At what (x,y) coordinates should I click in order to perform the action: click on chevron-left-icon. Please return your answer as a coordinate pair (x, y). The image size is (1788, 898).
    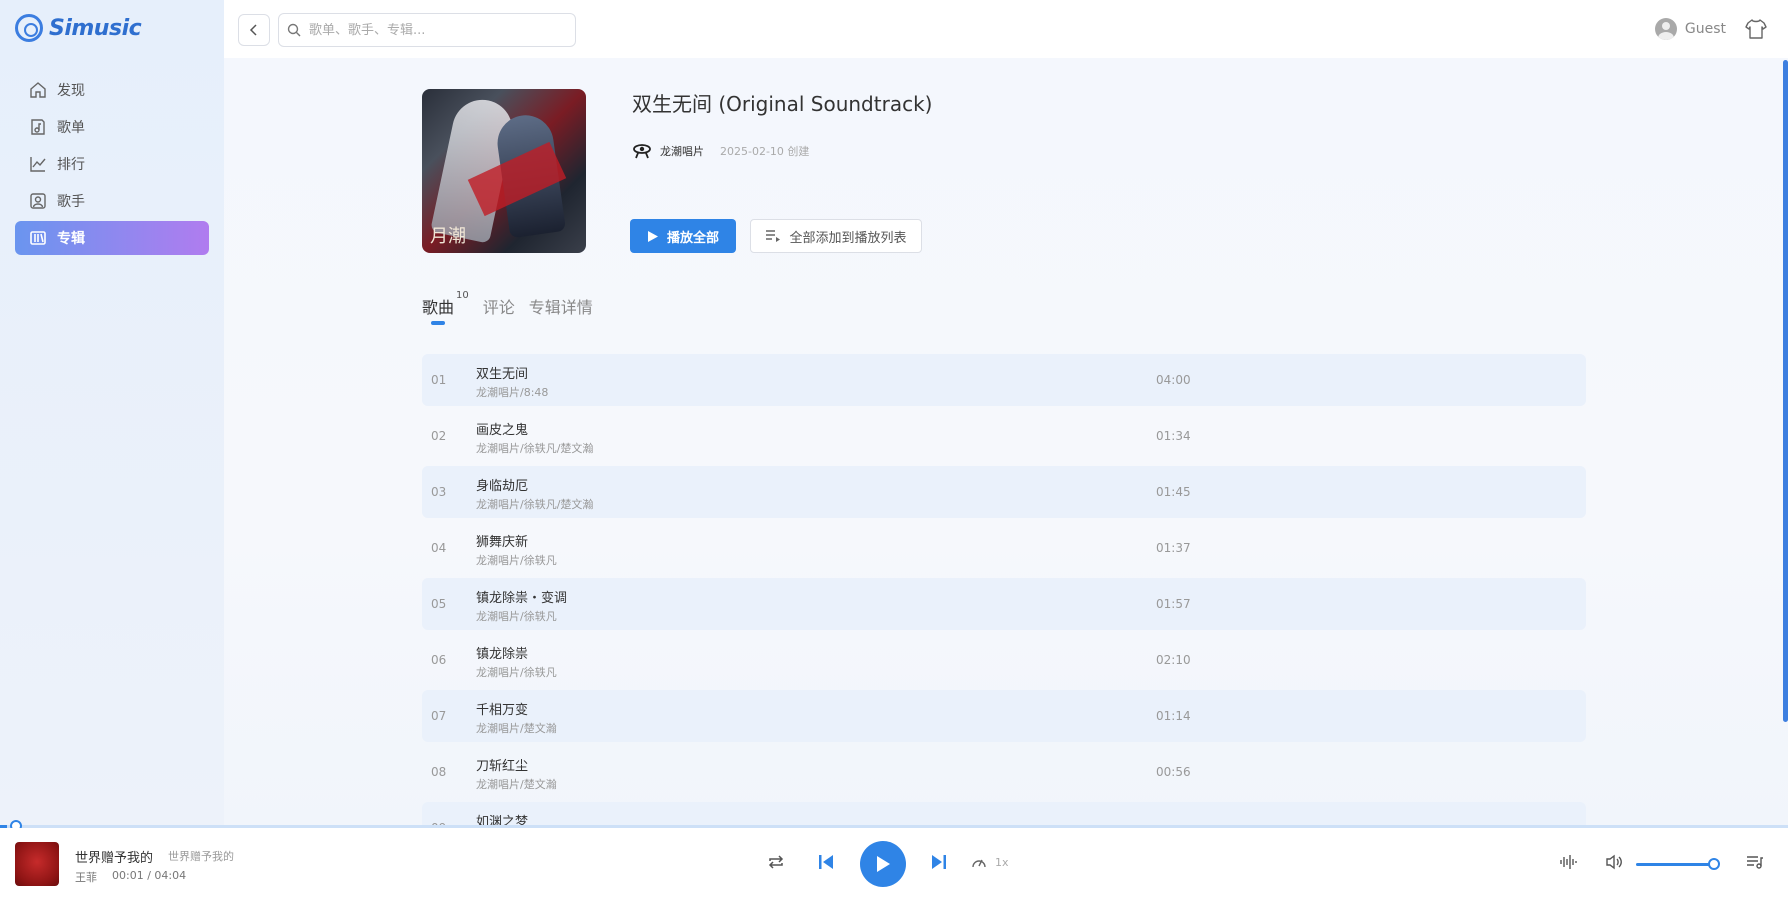
    Looking at the image, I should click on (253, 30).